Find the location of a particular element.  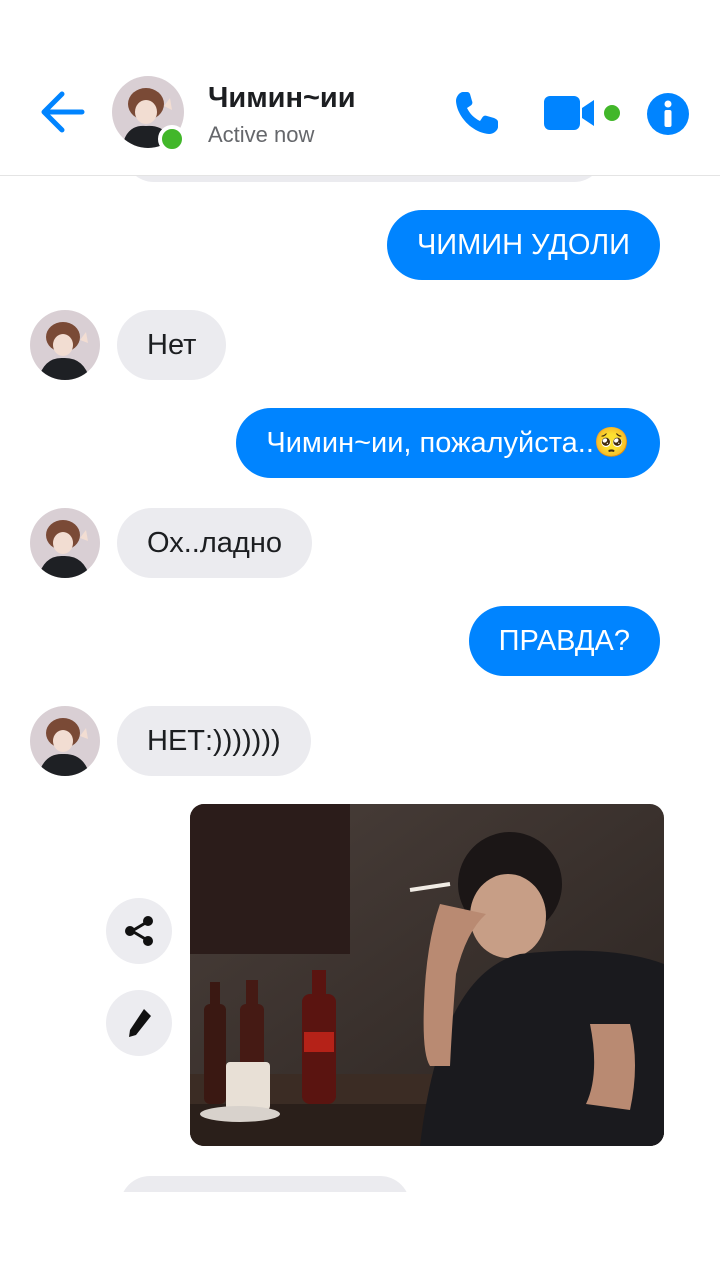

phone-icon is located at coordinates (476, 114).